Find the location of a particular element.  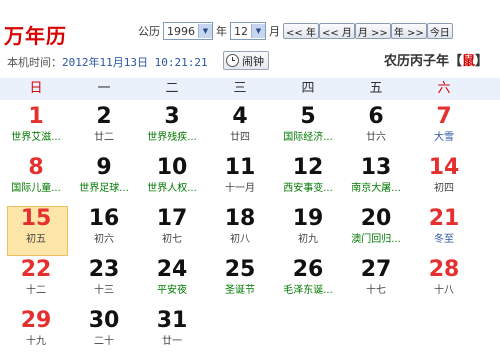

day-number: 24 is located at coordinates (172, 269).